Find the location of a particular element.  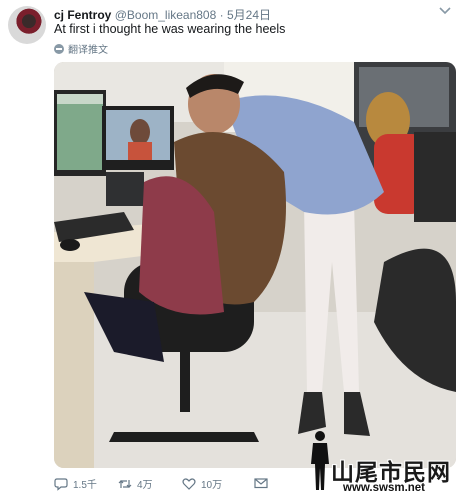

tweet-header: cj Fentroy @Boom_likean808 · 5月24日 is located at coordinates (162, 14).